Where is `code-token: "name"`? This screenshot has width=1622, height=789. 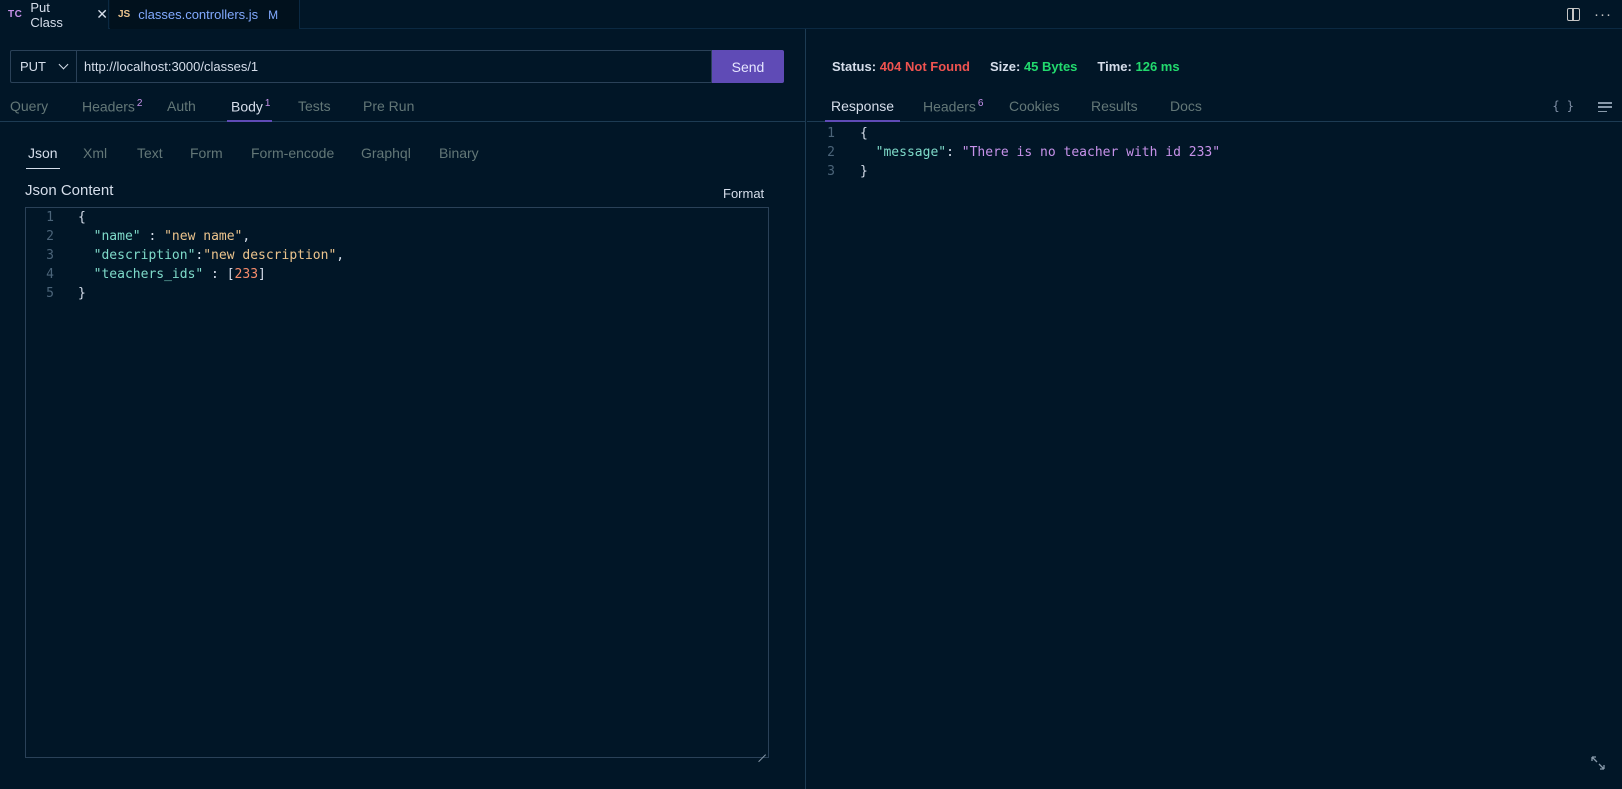 code-token: "name" is located at coordinates (117, 236).